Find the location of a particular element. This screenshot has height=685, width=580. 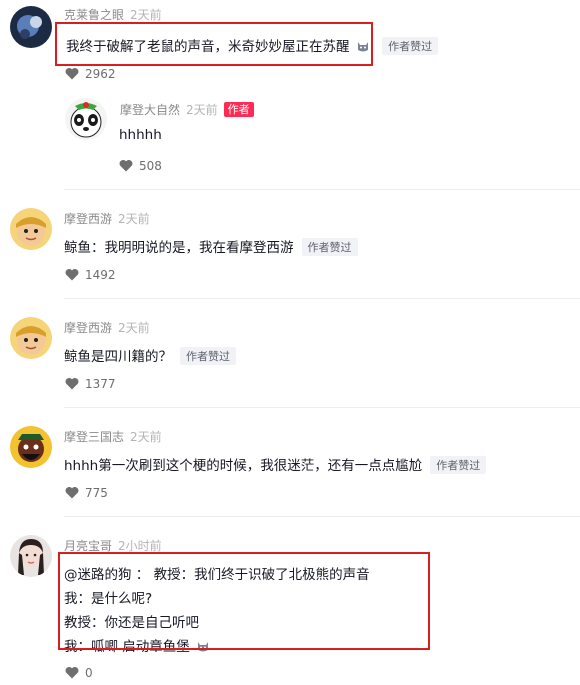

like-count: 2962 is located at coordinates (100, 74).